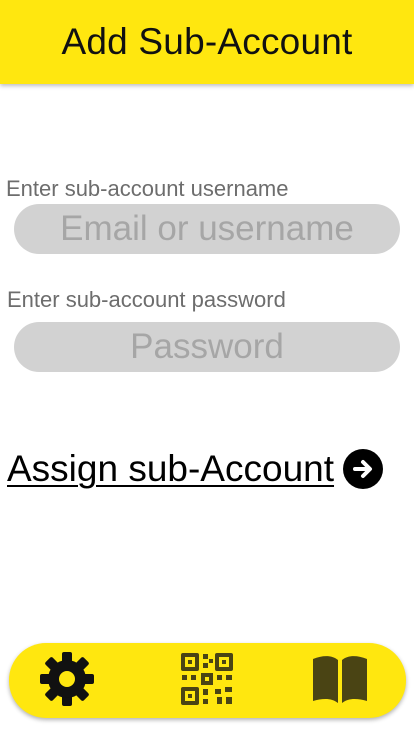 This screenshot has height=736, width=414. I want to click on bottom-nav-bar, so click(207, 680).